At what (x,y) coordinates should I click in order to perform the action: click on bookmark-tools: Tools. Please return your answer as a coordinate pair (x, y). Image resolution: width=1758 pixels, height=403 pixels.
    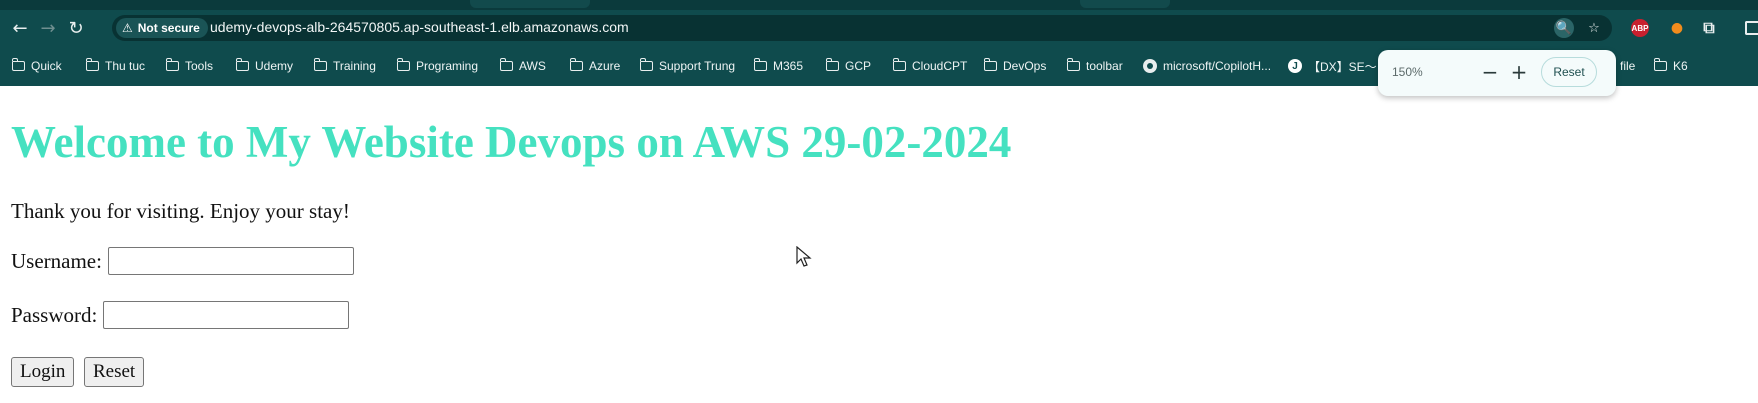
    Looking at the image, I should click on (189, 66).